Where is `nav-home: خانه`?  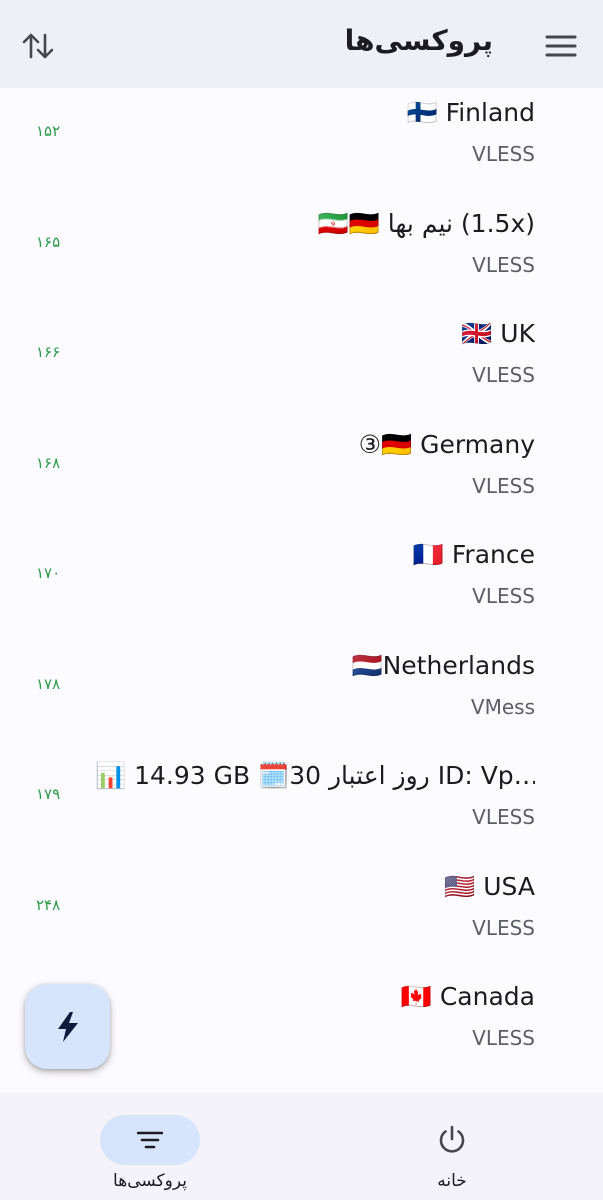
nav-home: خانه is located at coordinates (452, 1146).